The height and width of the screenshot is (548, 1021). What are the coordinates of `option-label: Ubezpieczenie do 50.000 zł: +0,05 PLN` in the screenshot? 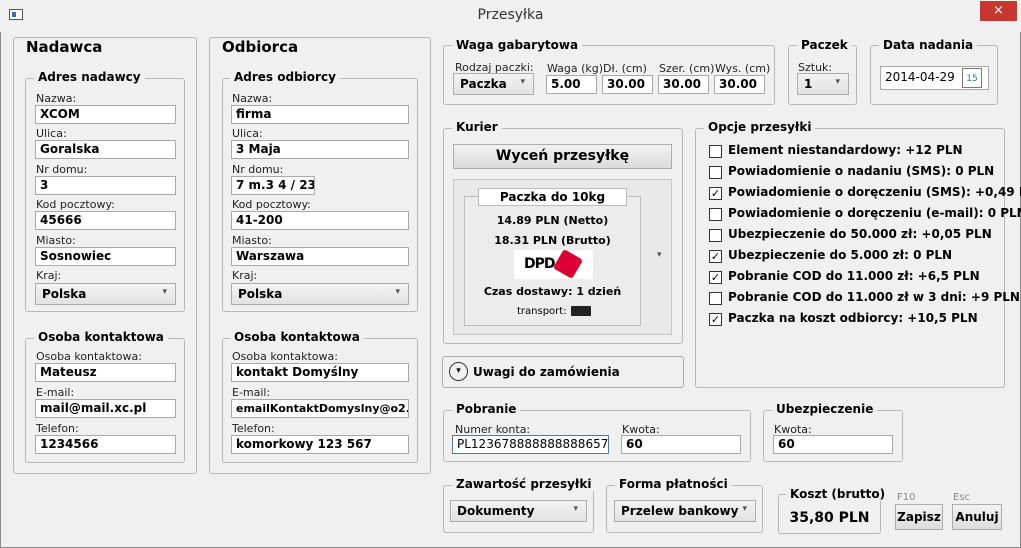 It's located at (860, 234).